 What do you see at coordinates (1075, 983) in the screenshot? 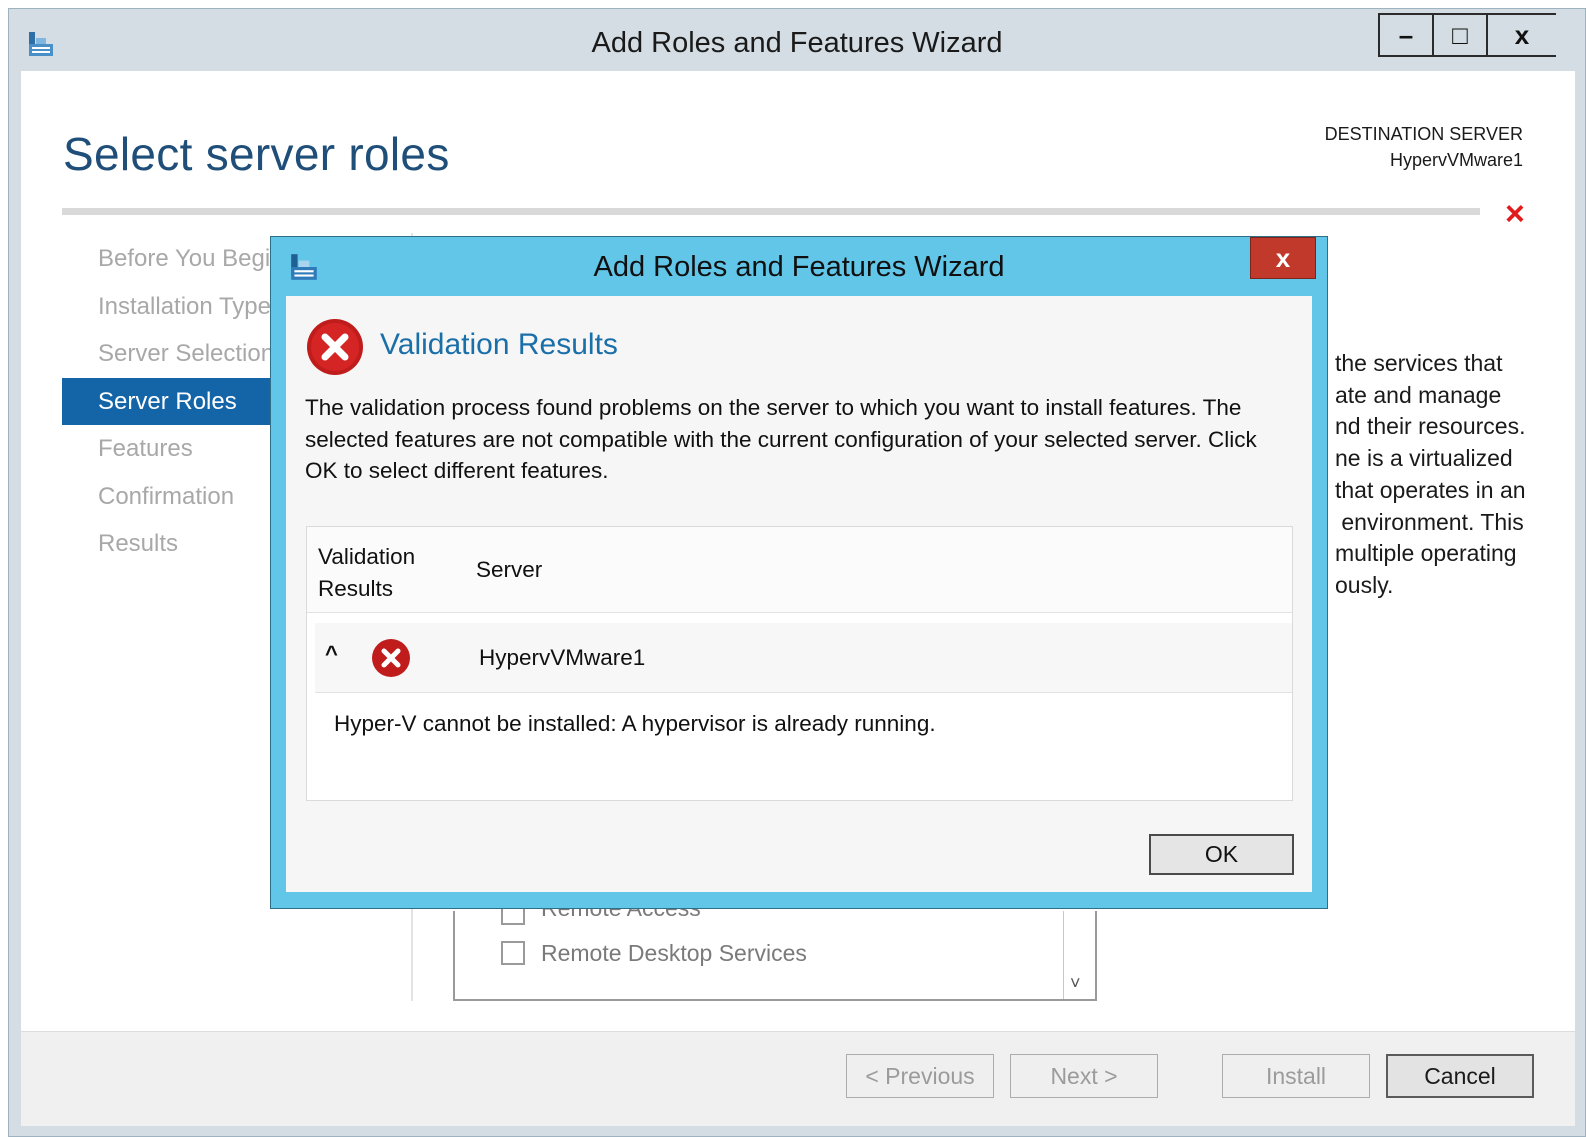
I see `chevron-down-icon: ˅` at bounding box center [1075, 983].